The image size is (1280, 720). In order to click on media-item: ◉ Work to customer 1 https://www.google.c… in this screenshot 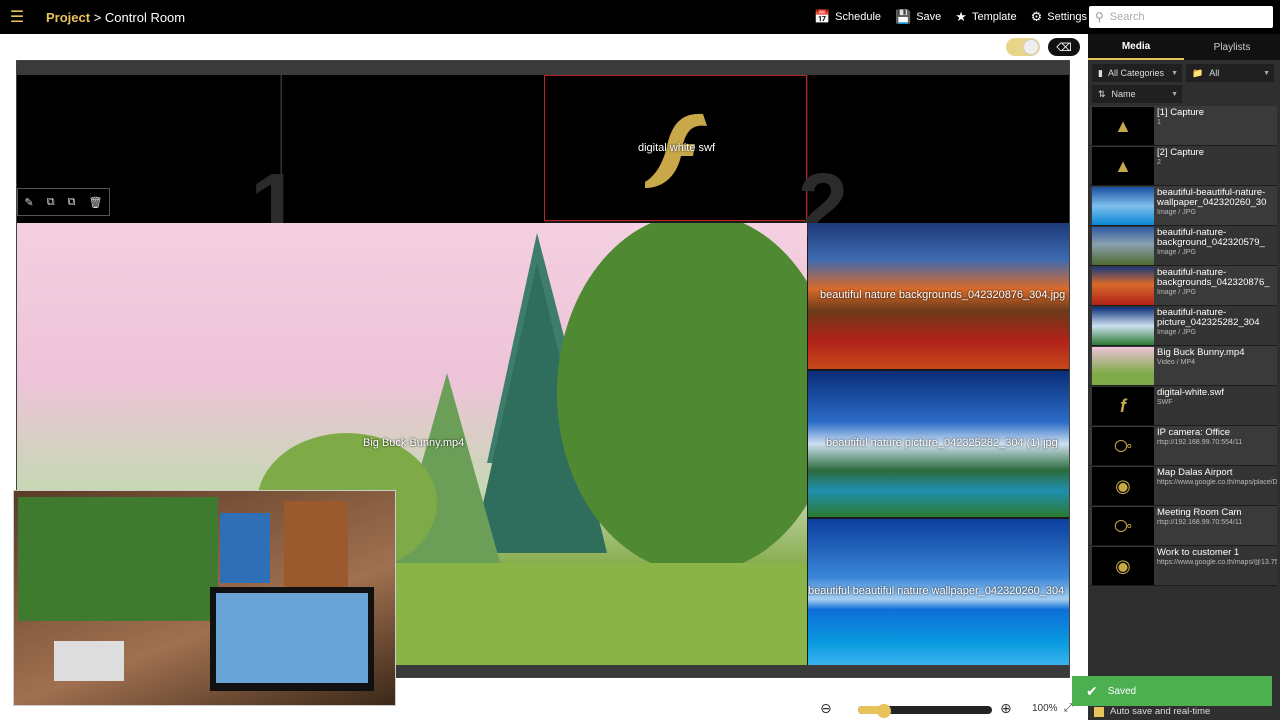, I will do `click(1183, 566)`.